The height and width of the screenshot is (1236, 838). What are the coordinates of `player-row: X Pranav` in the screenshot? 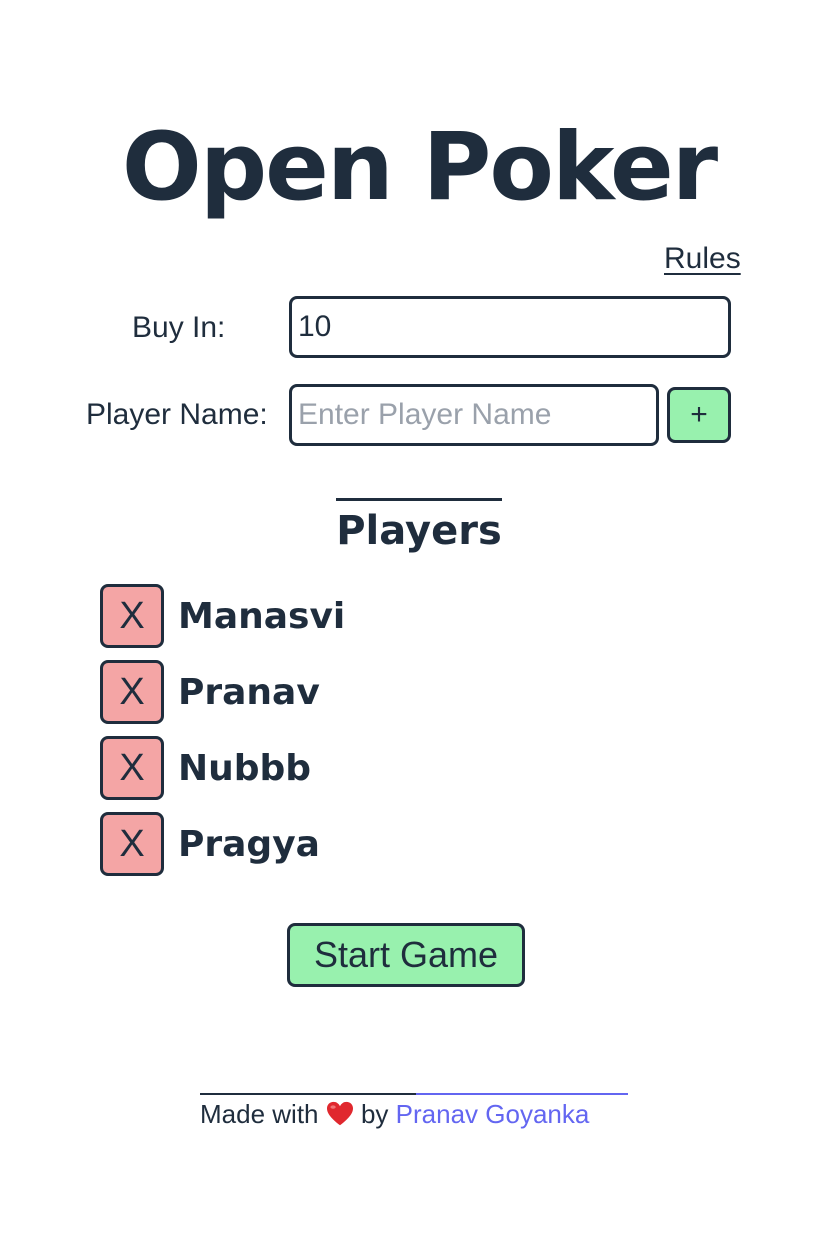 It's located at (222, 692).